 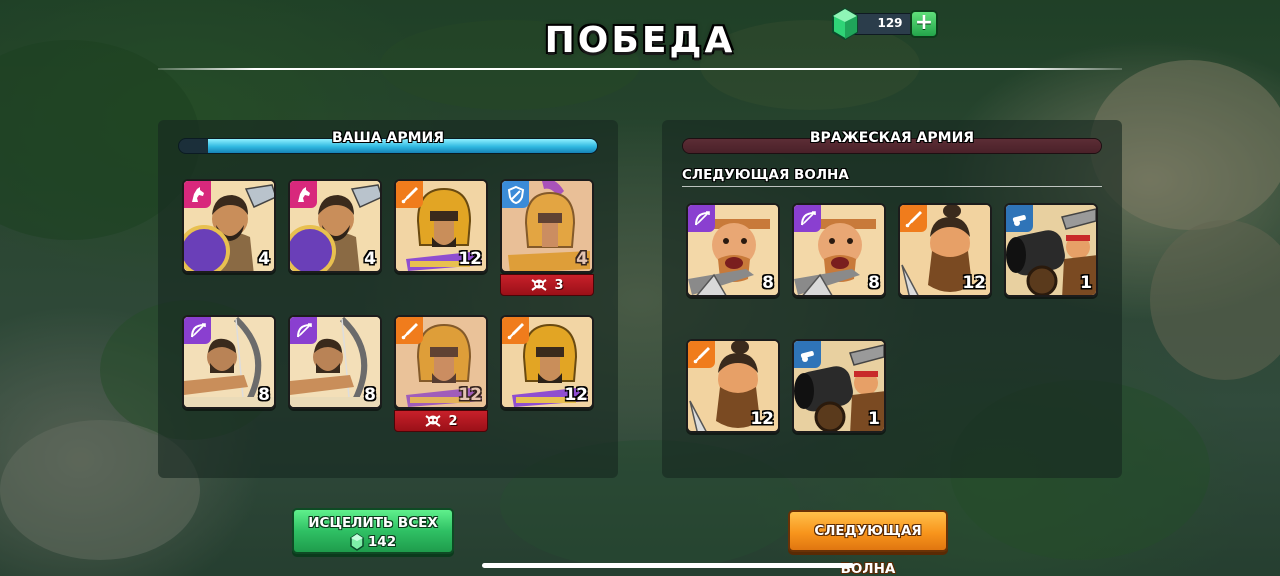 What do you see at coordinates (453, 421) in the screenshot?
I see `casualties-count: 2` at bounding box center [453, 421].